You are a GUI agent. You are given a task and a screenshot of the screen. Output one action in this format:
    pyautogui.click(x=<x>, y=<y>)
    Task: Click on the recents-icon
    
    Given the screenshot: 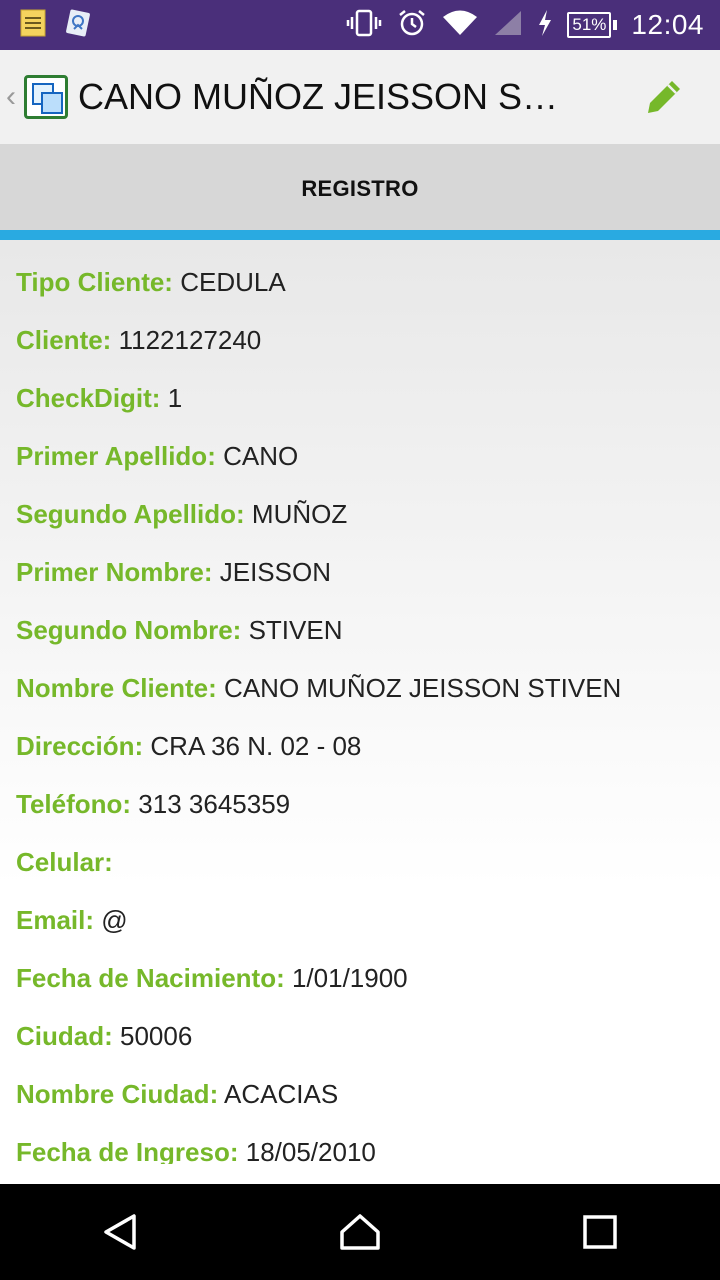 What is the action you would take?
    pyautogui.click(x=600, y=1232)
    